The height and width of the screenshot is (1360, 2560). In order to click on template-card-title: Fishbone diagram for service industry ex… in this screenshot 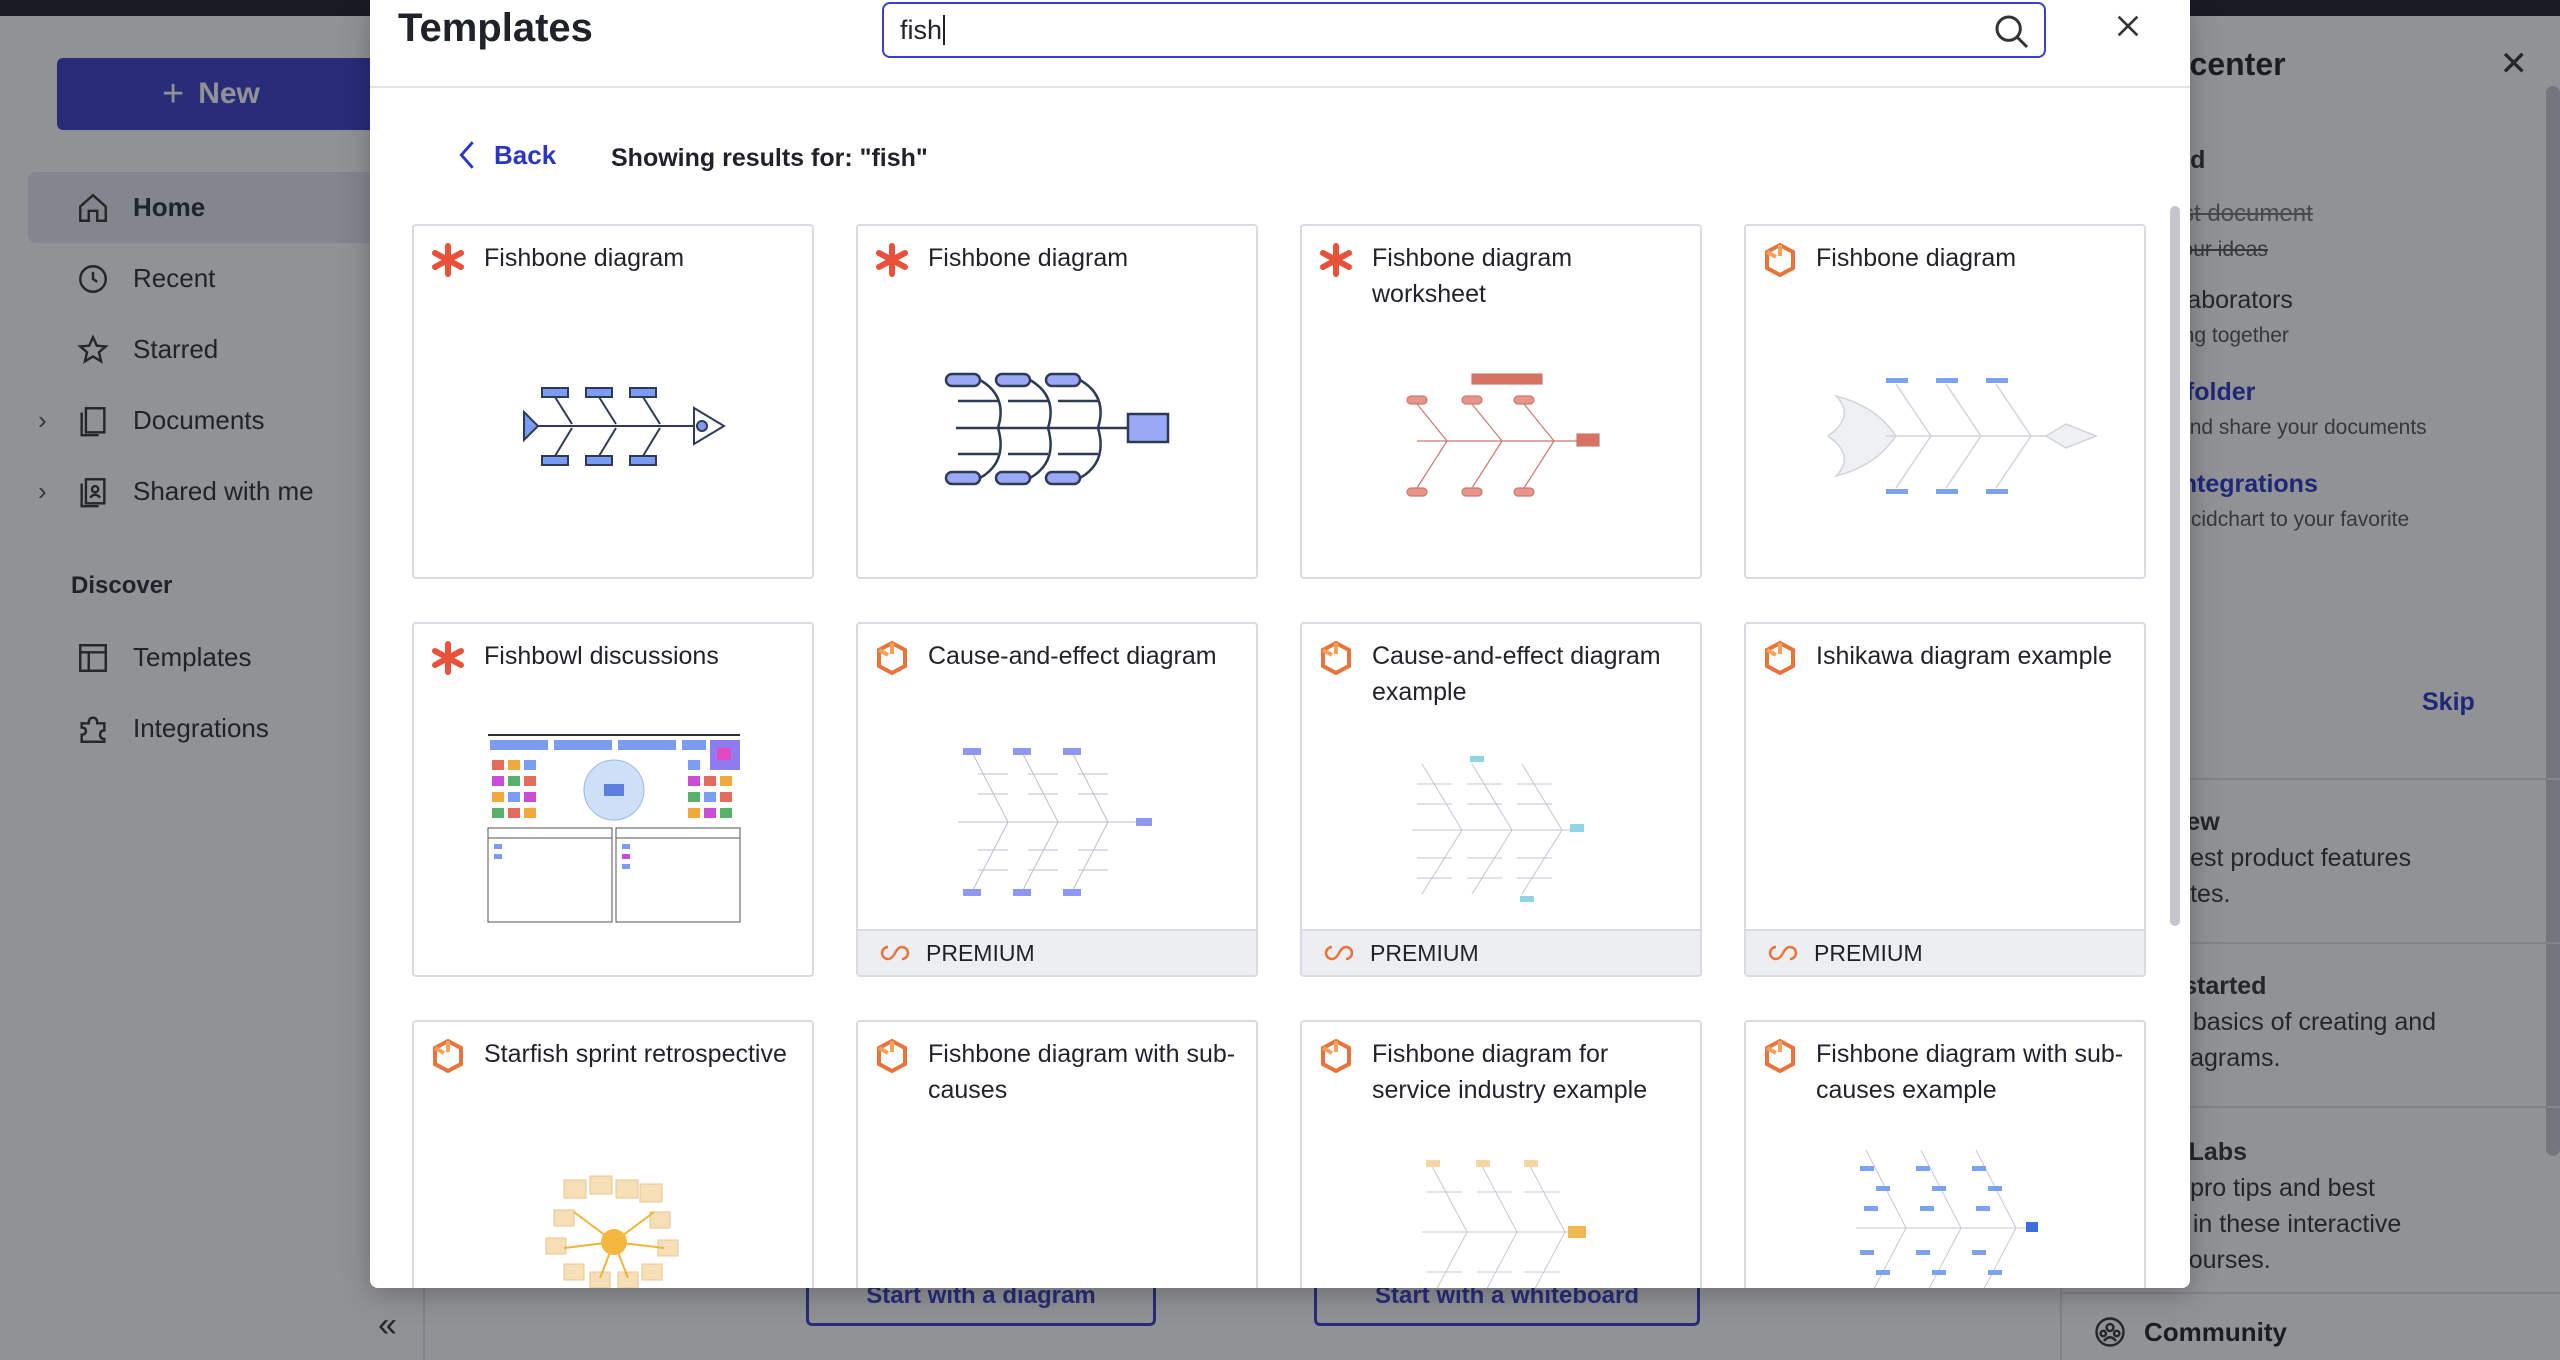, I will do `click(1510, 1072)`.